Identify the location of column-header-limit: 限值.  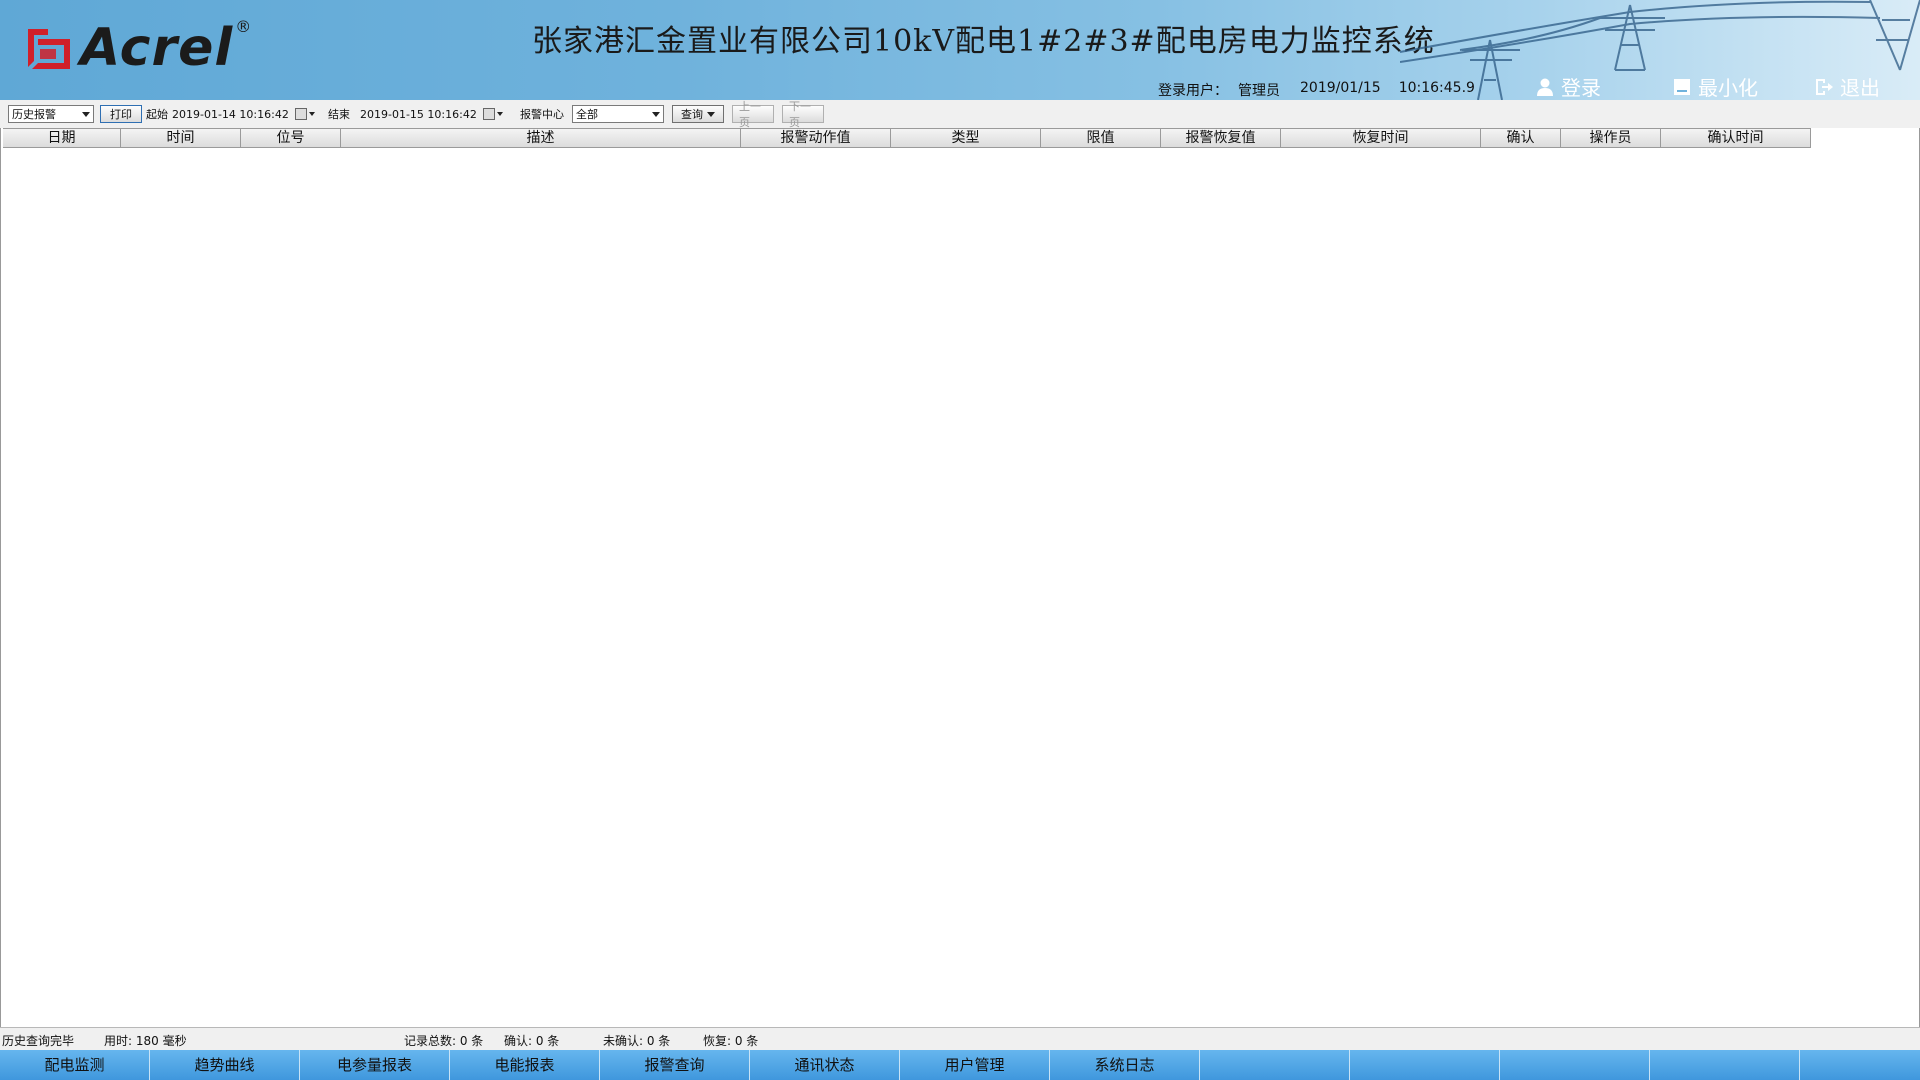
(1101, 138).